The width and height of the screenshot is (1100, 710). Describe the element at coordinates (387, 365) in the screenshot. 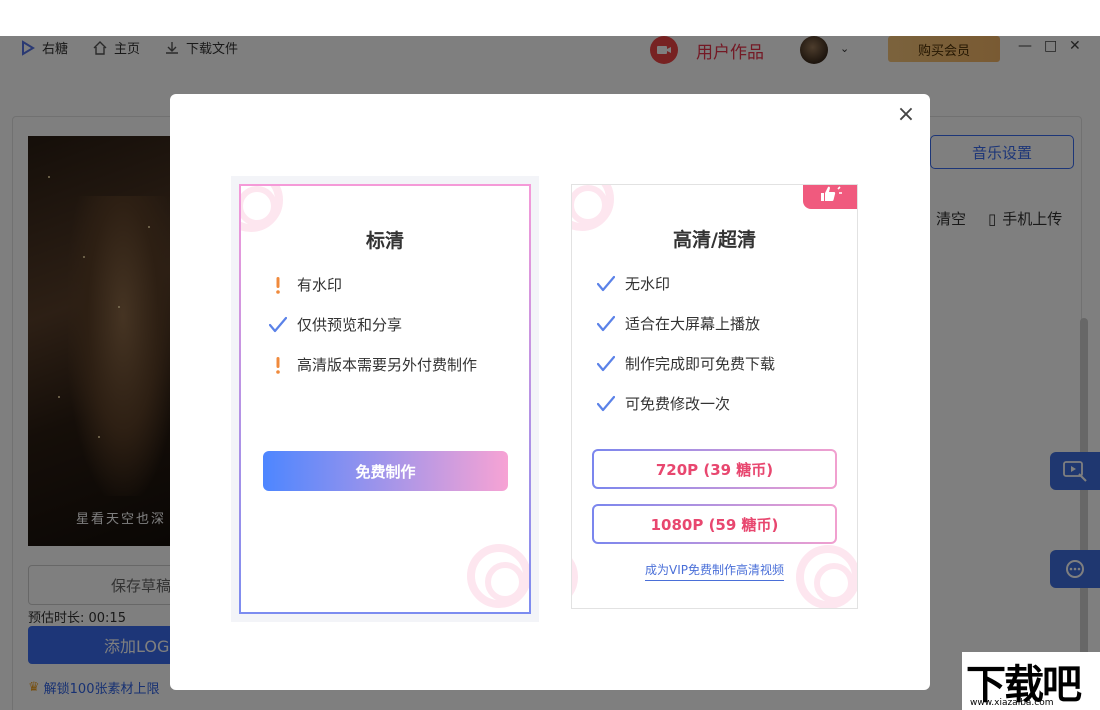

I see `feature-text: 高清版本需要另外付费制作` at that location.